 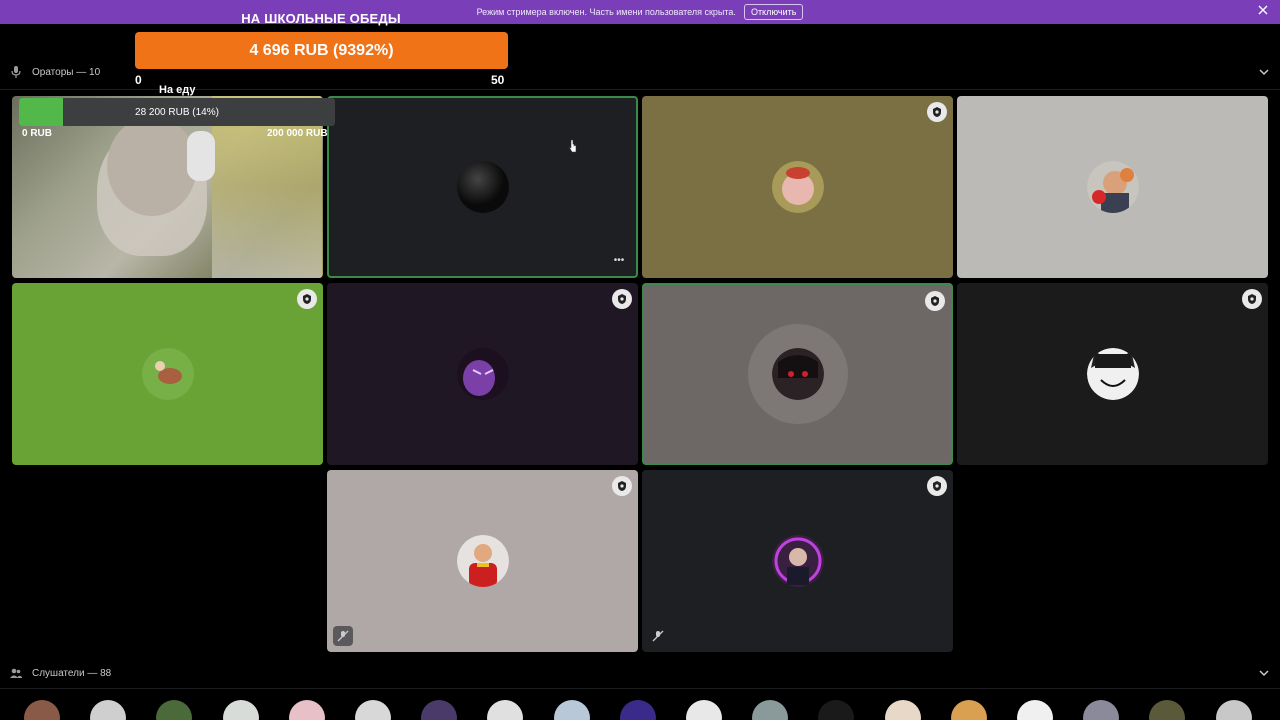 I want to click on more-options-icon: •••, so click(x=619, y=263).